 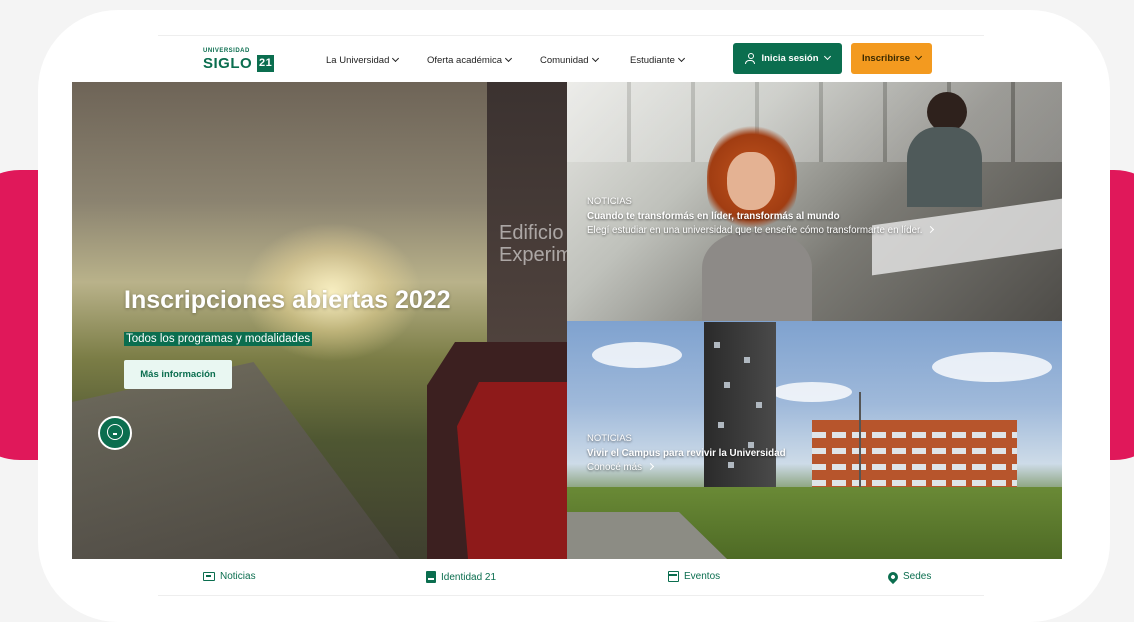 What do you see at coordinates (464, 60) in the screenshot?
I see `nav-item-label: Oferta académica` at bounding box center [464, 60].